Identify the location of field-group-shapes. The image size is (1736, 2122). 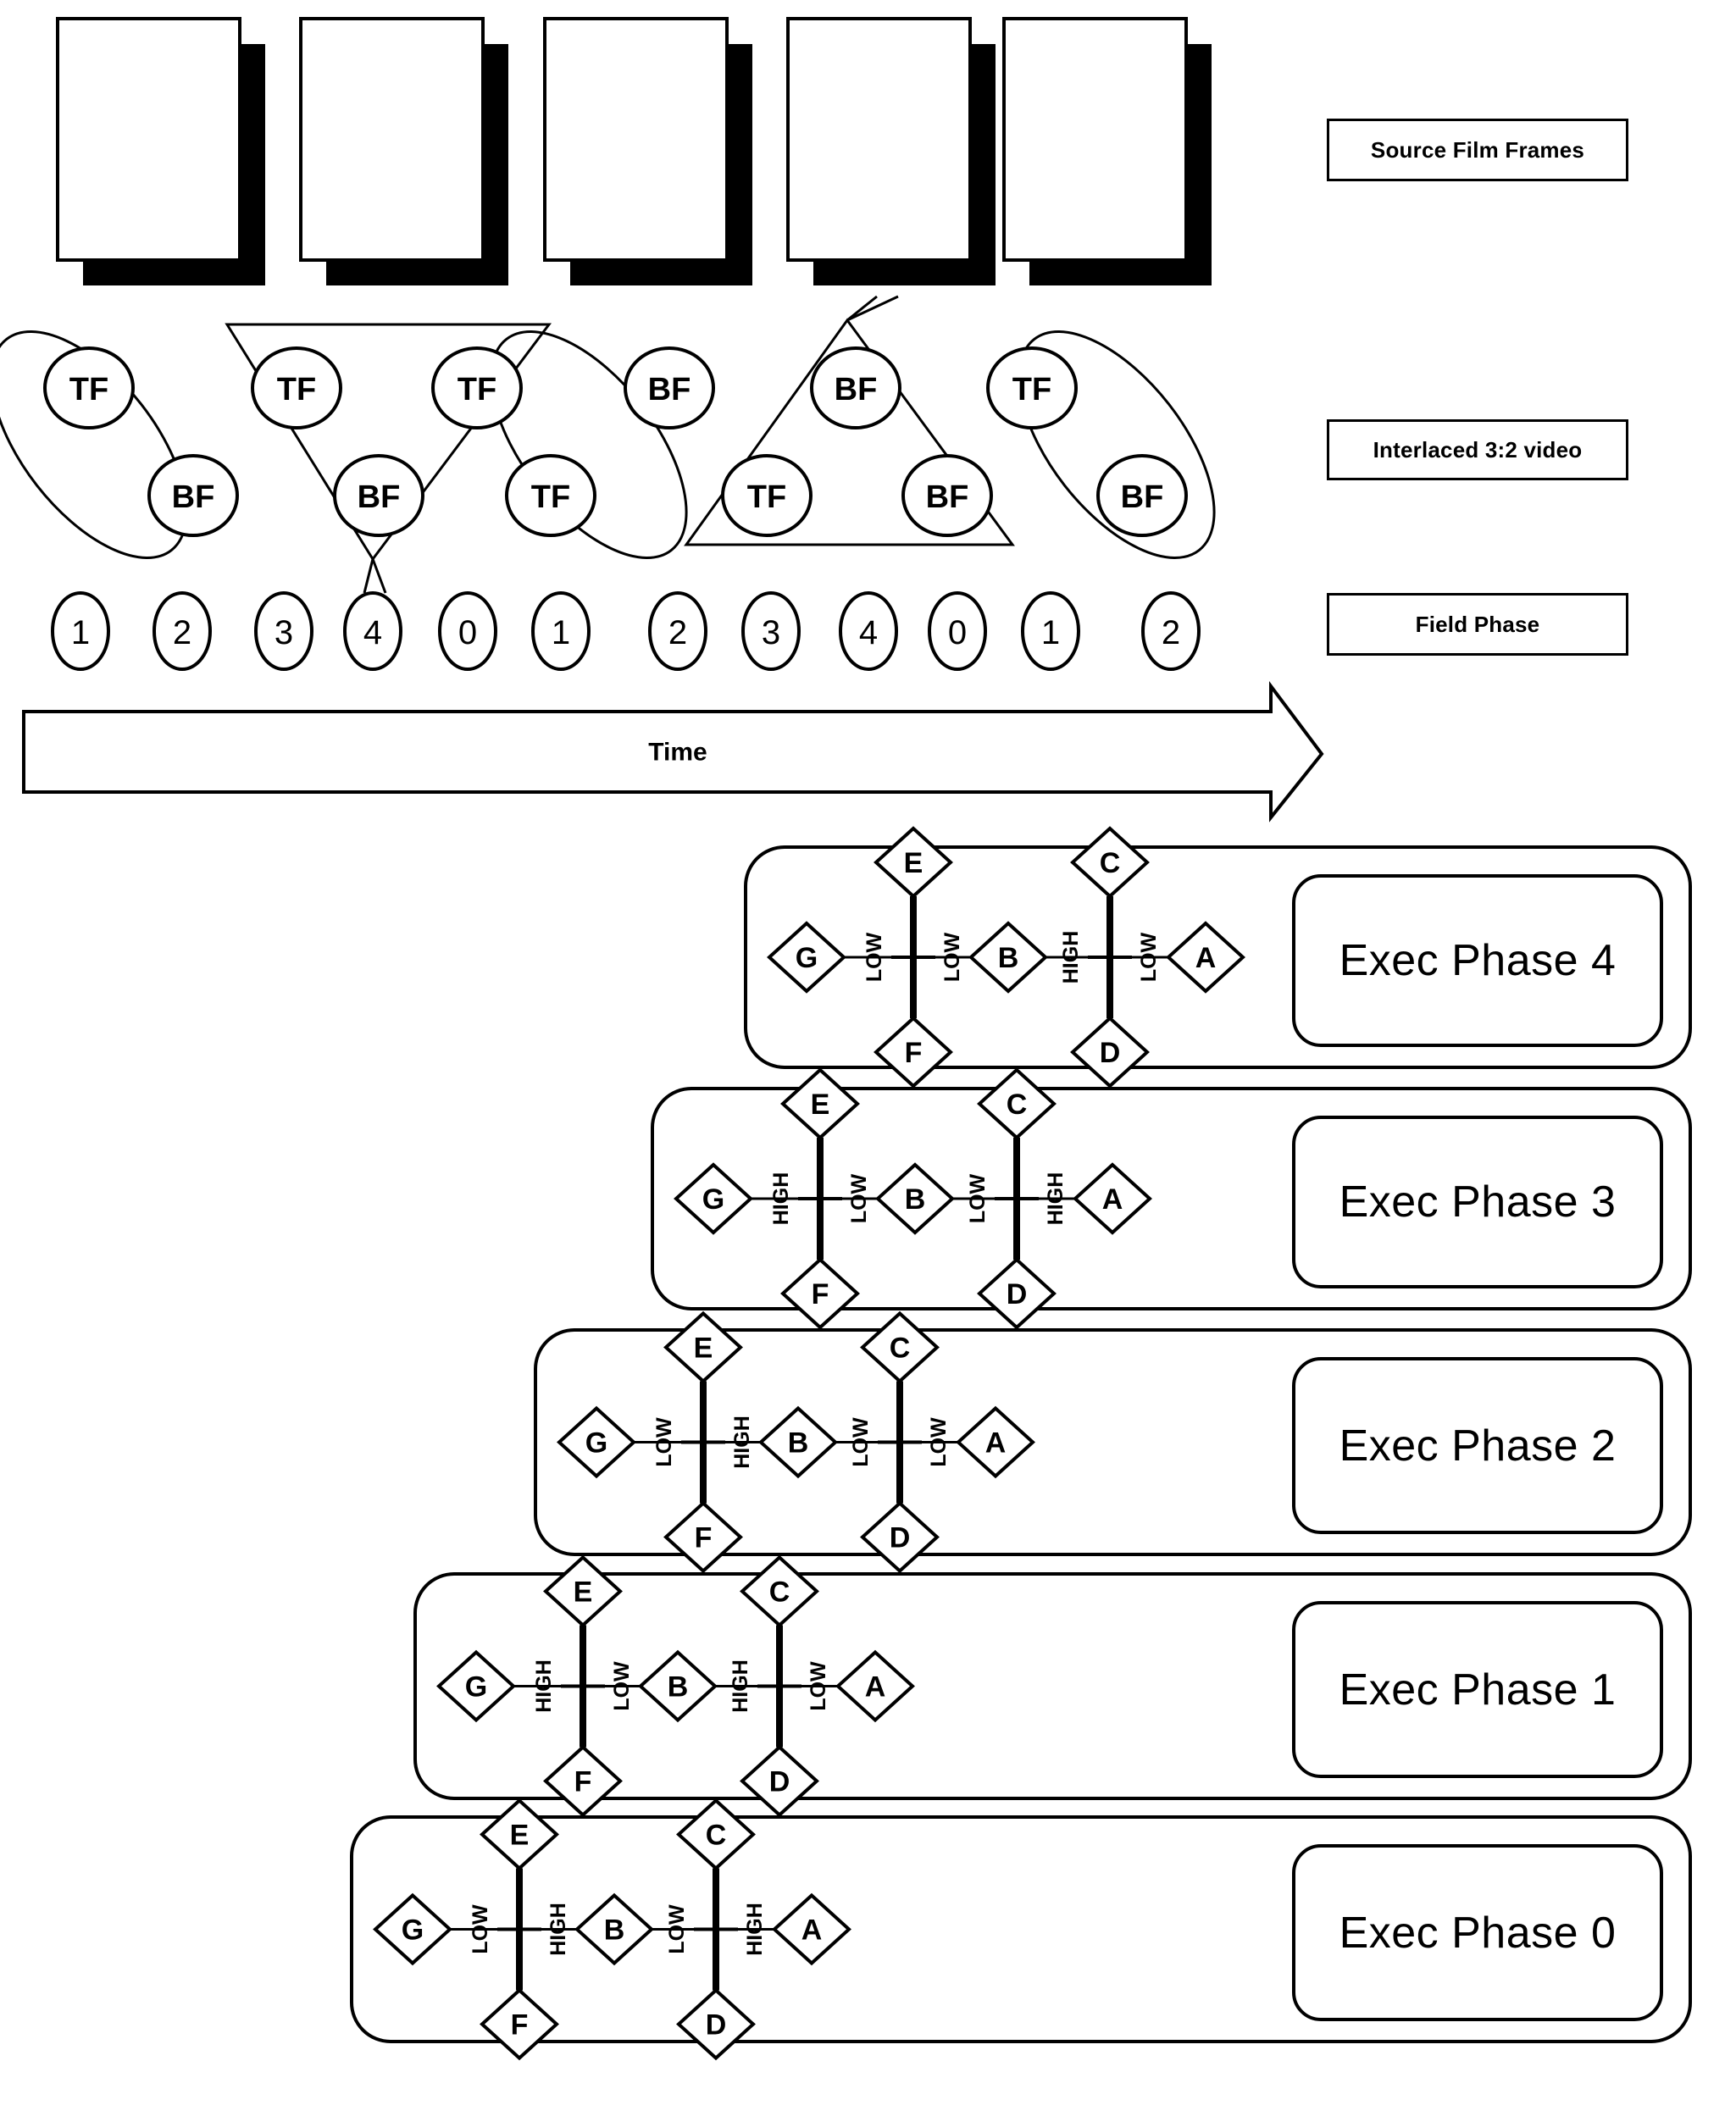
(608, 440).